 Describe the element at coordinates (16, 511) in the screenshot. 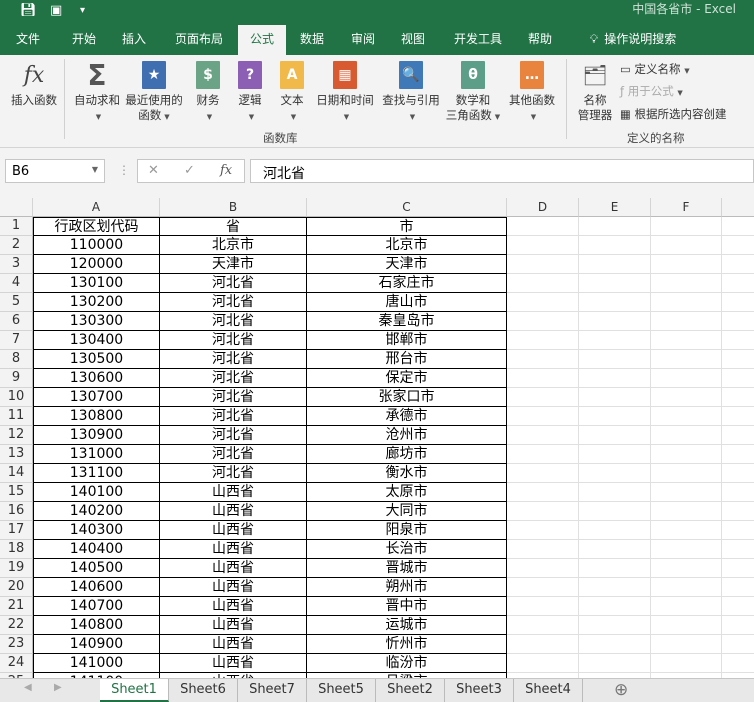

I see `row-header: 16` at that location.